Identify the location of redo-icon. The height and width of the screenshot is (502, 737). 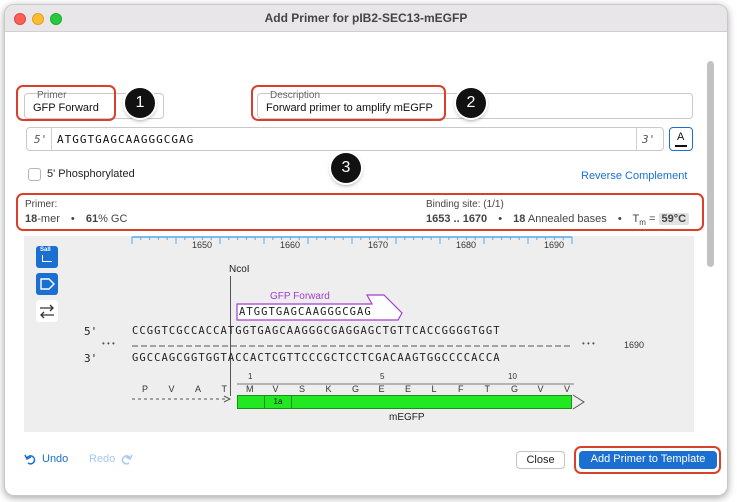
(127, 459).